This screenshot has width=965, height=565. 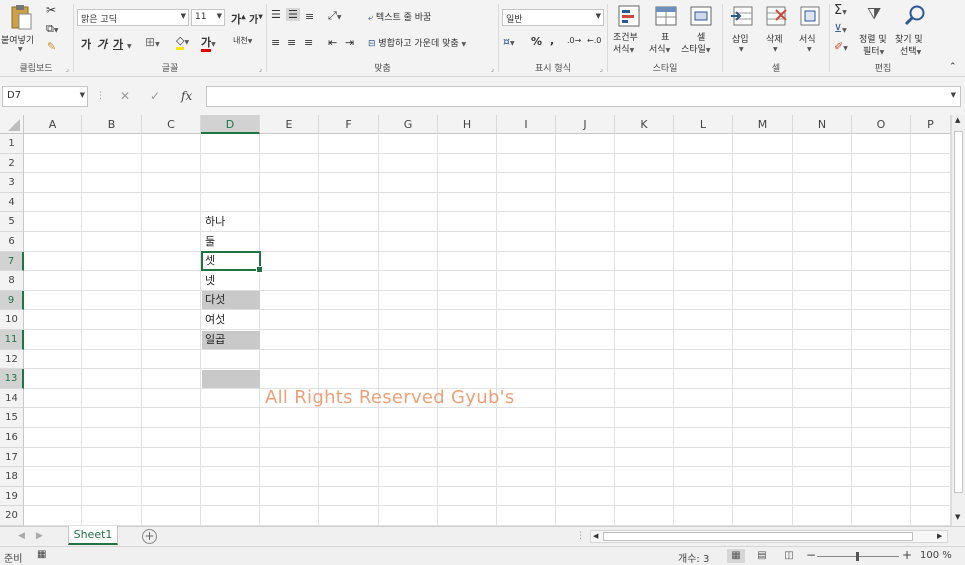 What do you see at coordinates (12, 300) in the screenshot?
I see `row-header-9: 9` at bounding box center [12, 300].